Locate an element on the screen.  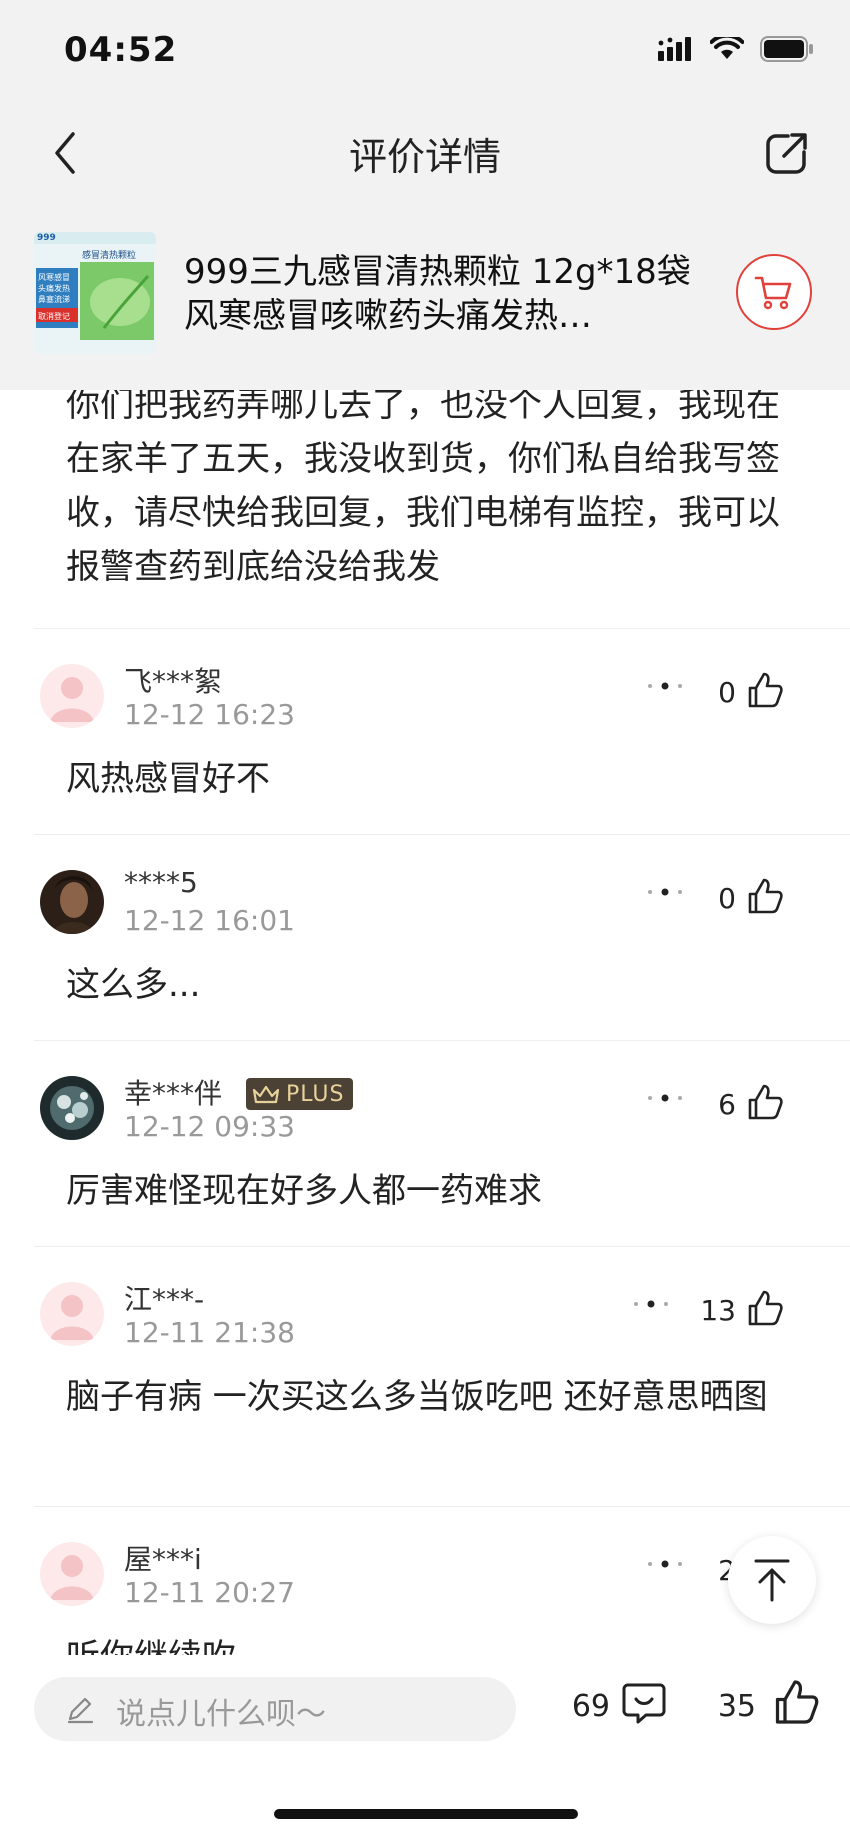
back-button is located at coordinates (65, 153).